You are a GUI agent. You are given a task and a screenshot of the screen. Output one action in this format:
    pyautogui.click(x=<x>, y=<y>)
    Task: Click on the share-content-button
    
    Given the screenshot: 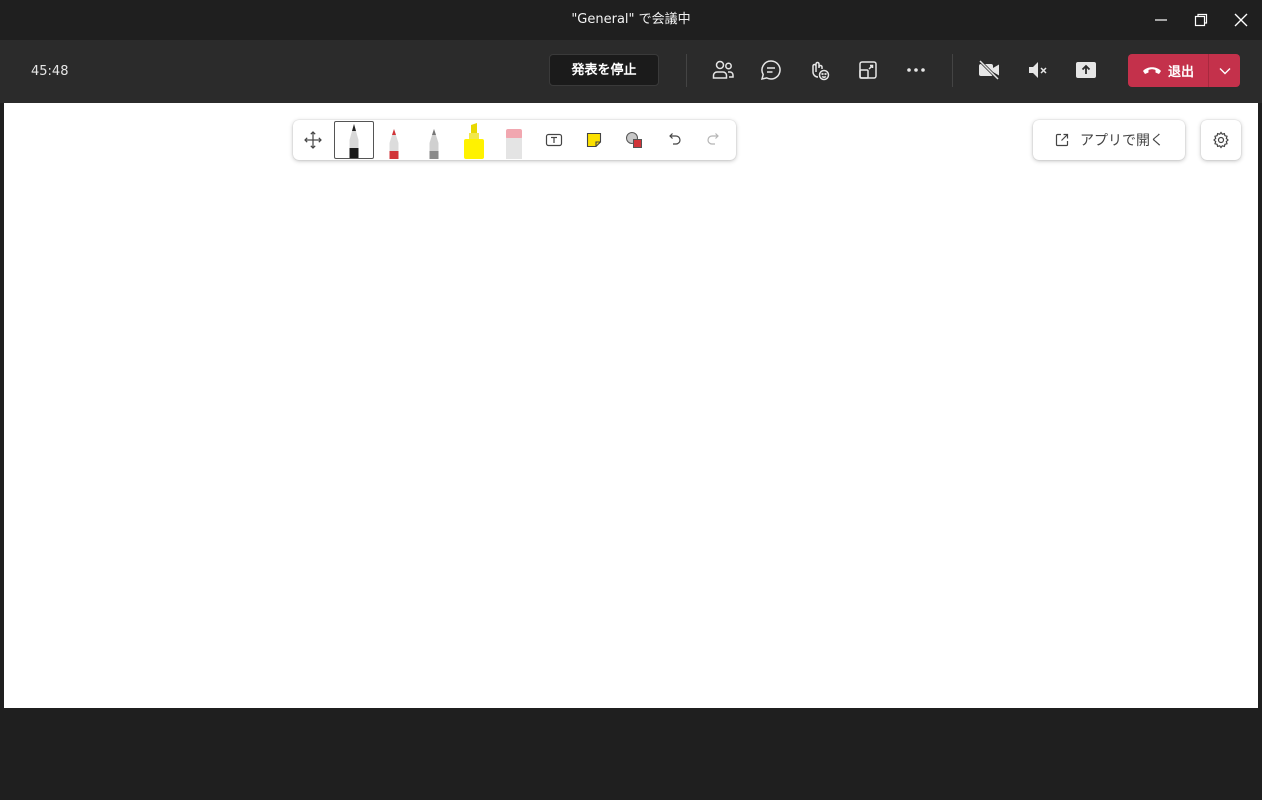 What is the action you would take?
    pyautogui.click(x=1086, y=70)
    